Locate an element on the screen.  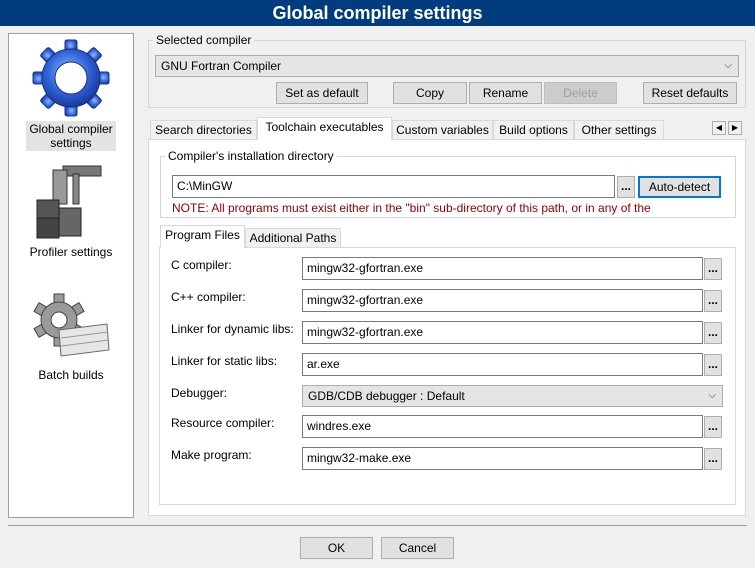
compiler-select: GNU Fortran Compiler ⌵ is located at coordinates (447, 66).